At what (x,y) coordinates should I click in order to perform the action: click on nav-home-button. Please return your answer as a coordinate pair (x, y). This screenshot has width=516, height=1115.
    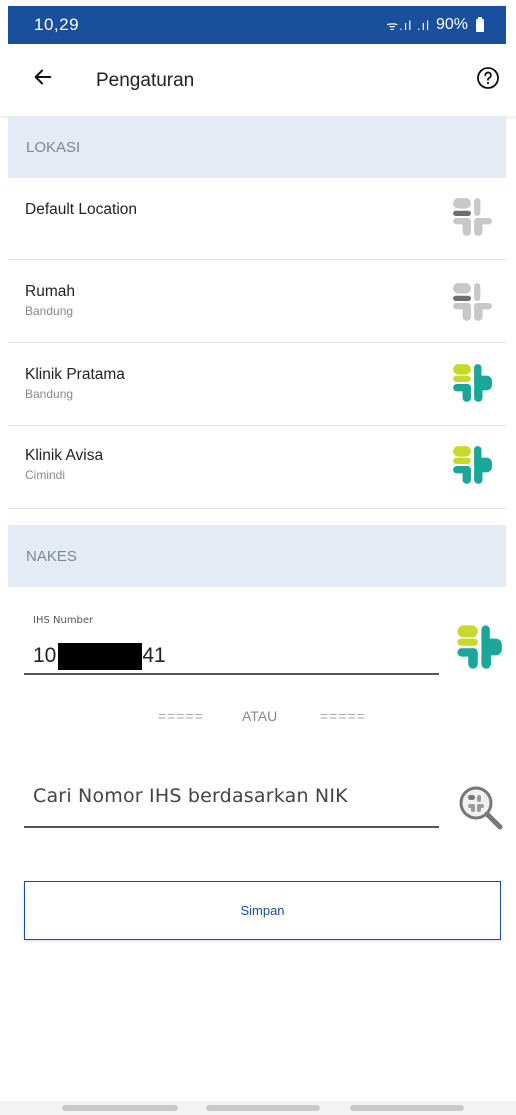
    Looking at the image, I should click on (263, 1108).